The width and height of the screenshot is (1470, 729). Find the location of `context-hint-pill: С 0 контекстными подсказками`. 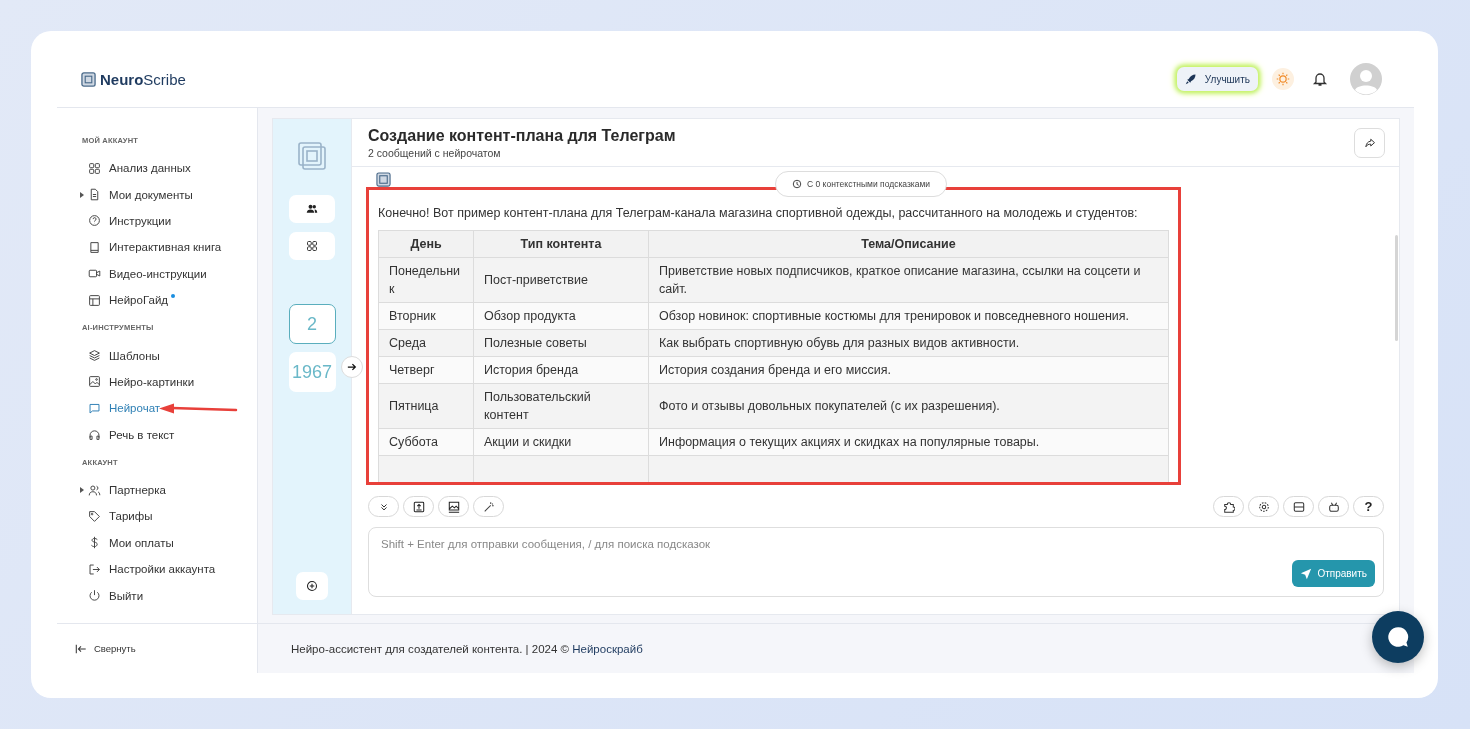

context-hint-pill: С 0 контекстными подсказками is located at coordinates (861, 184).